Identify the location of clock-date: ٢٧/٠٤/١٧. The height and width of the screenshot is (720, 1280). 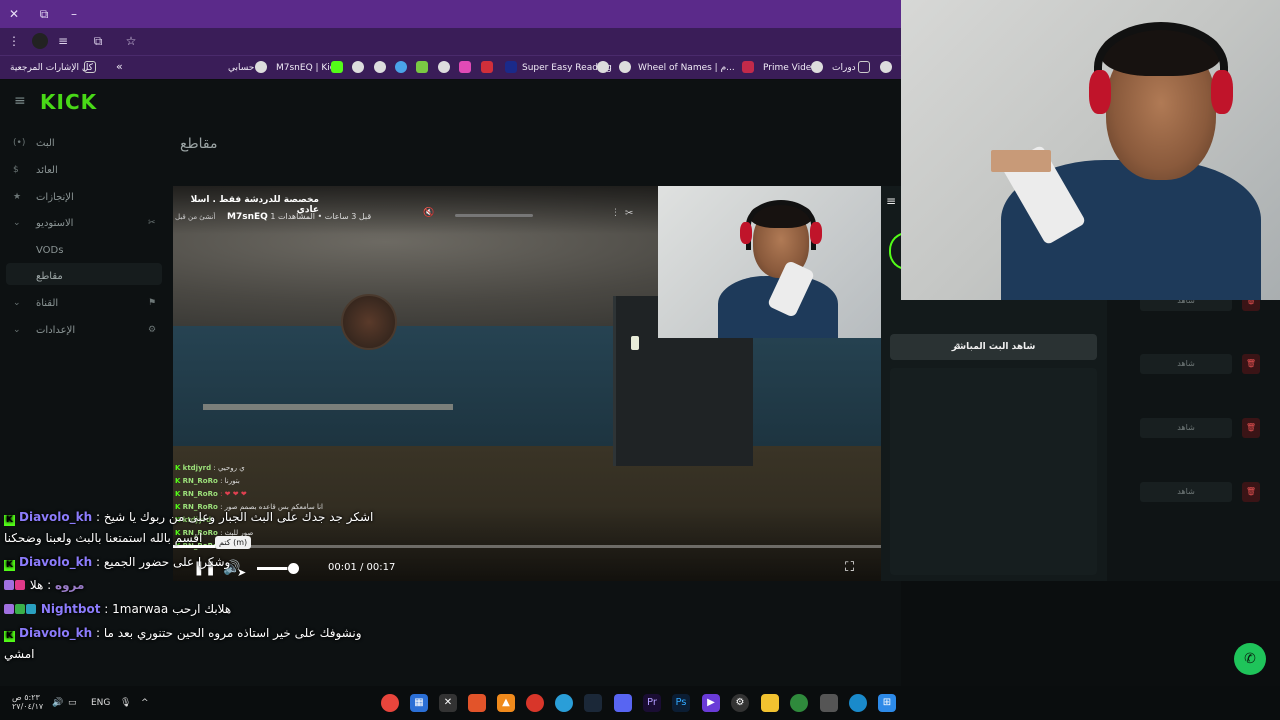
(28, 706).